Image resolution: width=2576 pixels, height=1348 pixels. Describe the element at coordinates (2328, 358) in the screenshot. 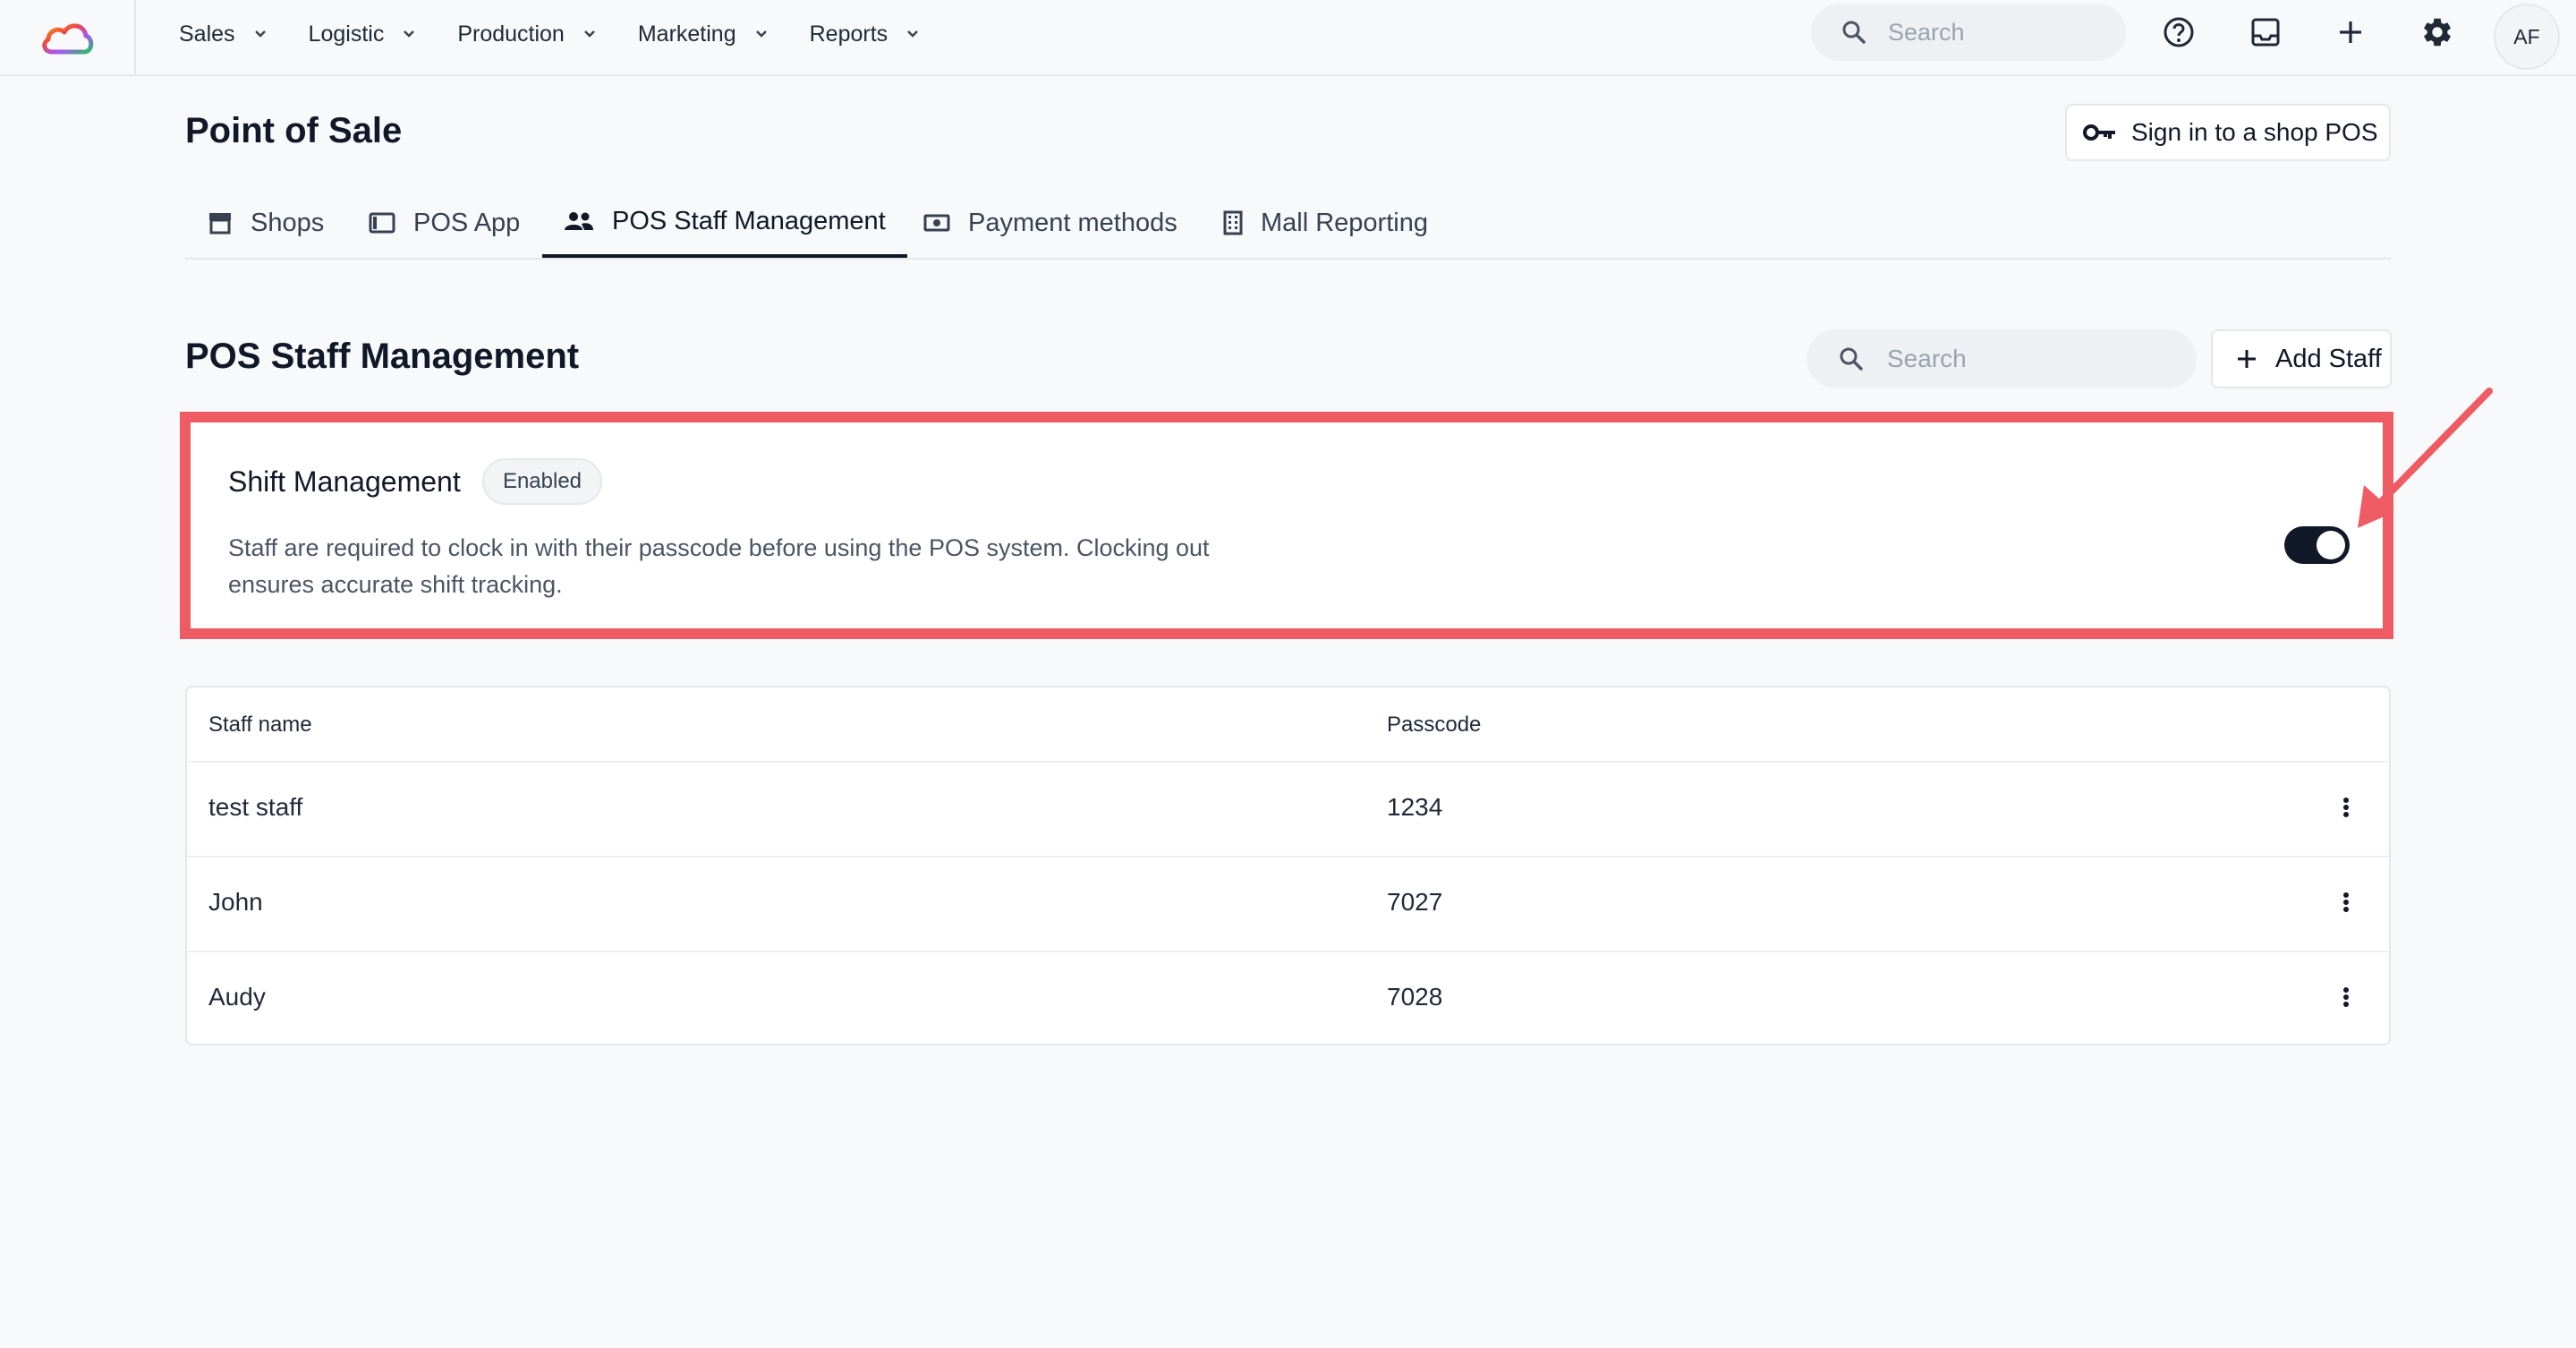

I see `add-staff-label: Add Staff` at that location.